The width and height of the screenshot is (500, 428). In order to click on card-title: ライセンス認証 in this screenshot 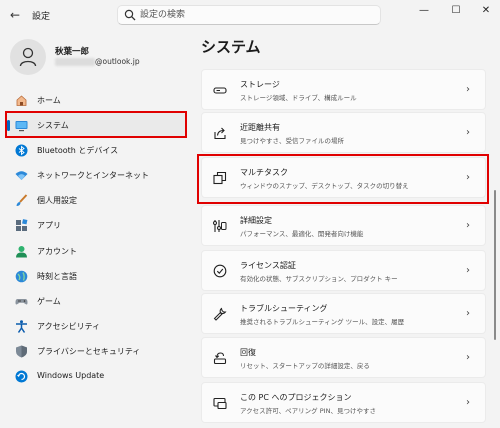, I will do `click(268, 265)`.